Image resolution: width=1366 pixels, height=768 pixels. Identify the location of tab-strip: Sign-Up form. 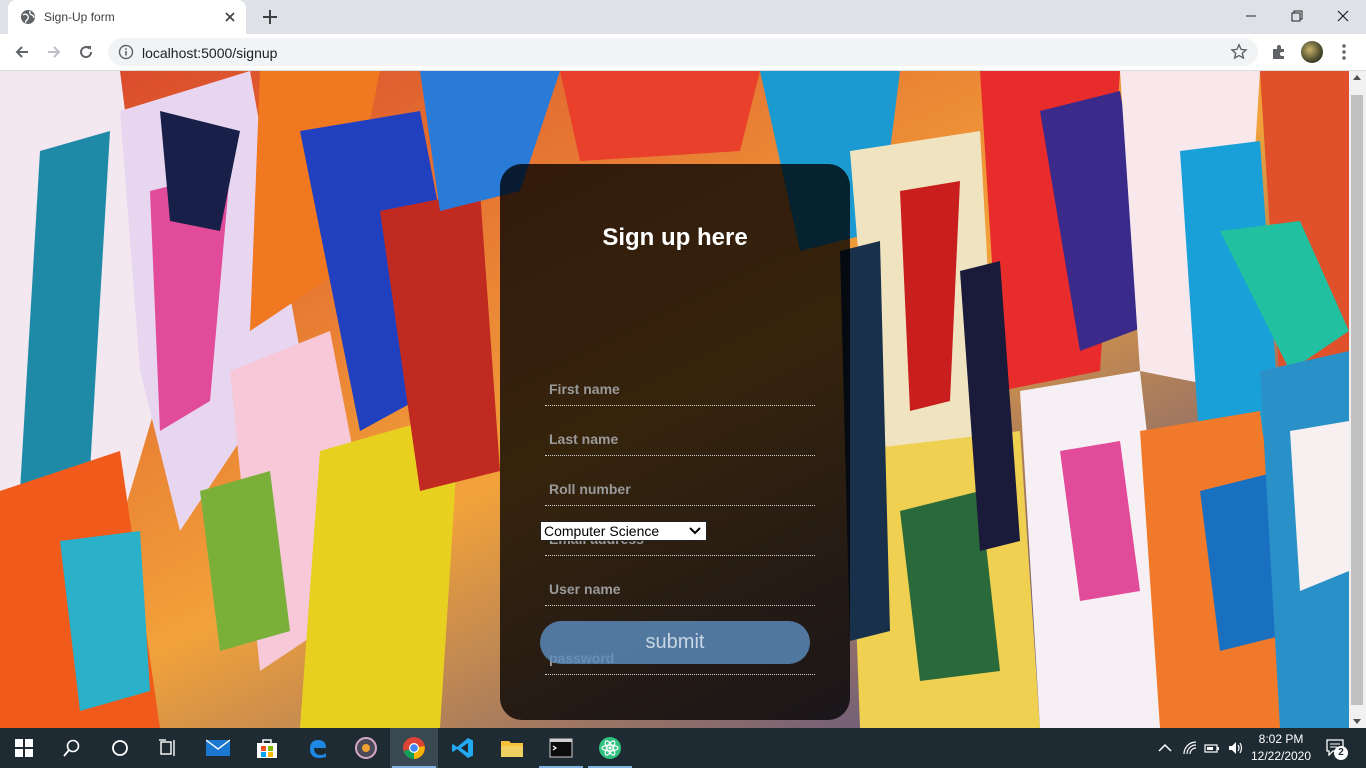
(683, 17).